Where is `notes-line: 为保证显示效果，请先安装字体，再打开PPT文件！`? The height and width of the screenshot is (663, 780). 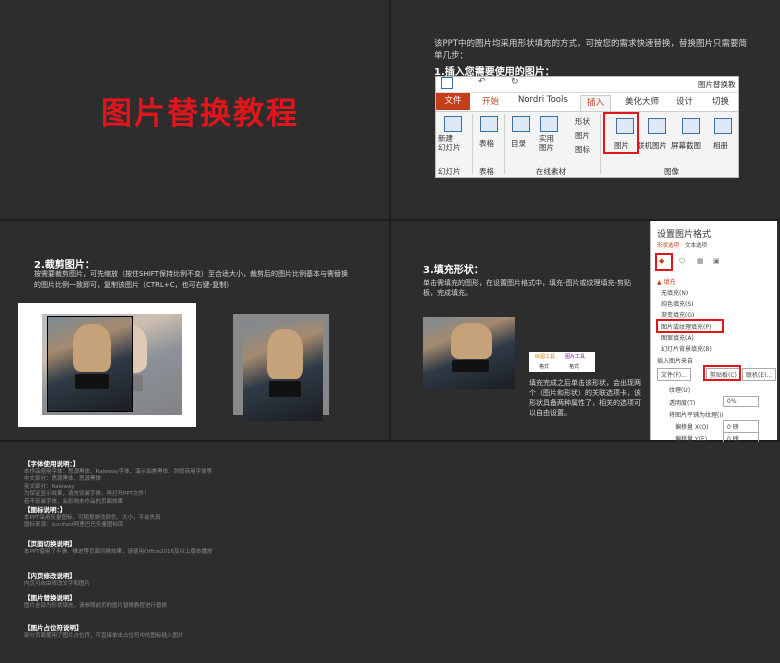
notes-line: 为保证显示效果，请先安装字体，再打开PPT文件！ is located at coordinates (87, 494).